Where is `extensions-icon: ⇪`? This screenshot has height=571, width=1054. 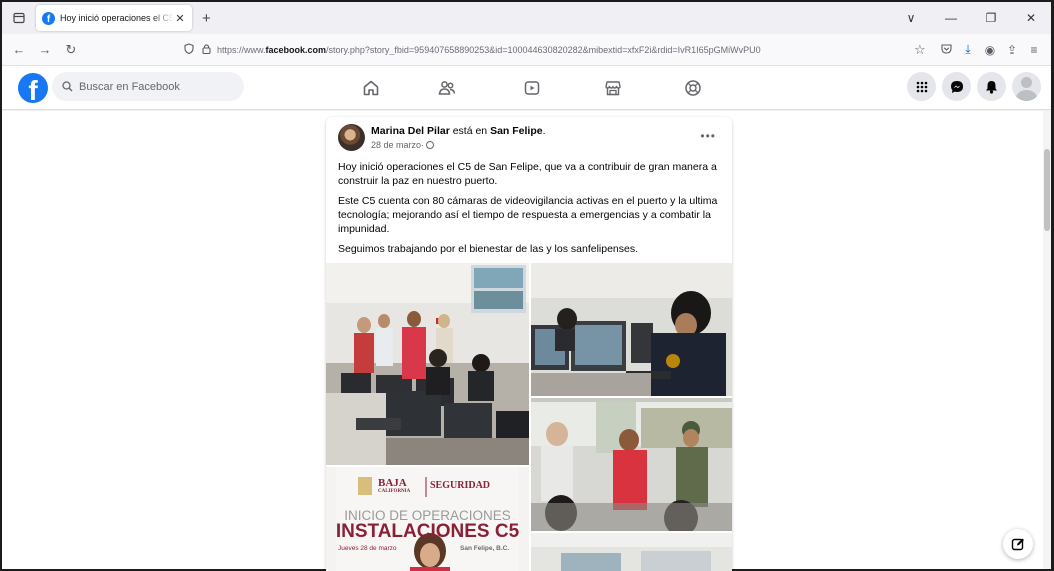
extensions-icon: ⇪ is located at coordinates (1012, 50).